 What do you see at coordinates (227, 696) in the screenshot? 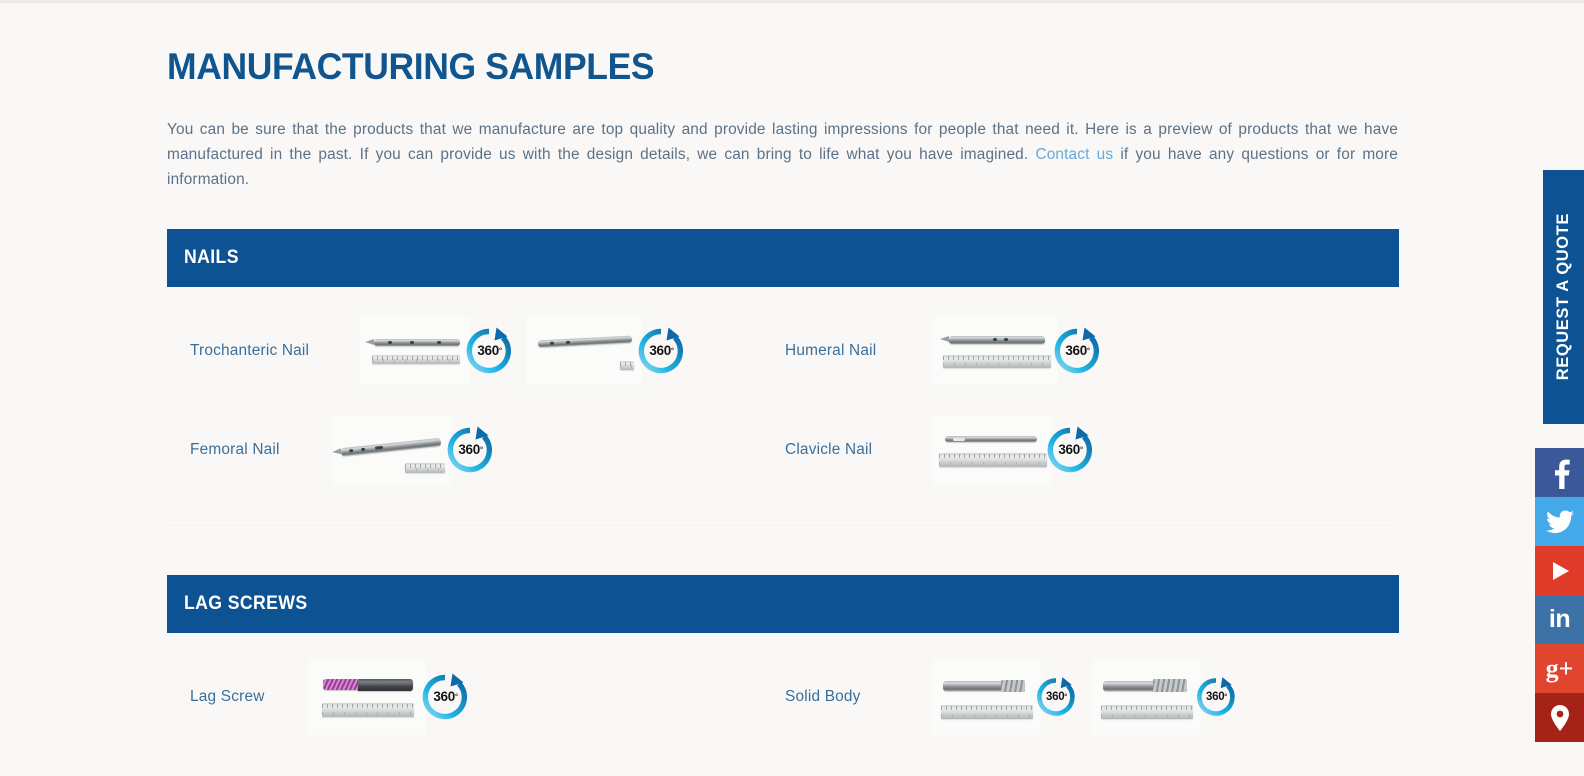
I see `product-label: Lag Screw` at bounding box center [227, 696].